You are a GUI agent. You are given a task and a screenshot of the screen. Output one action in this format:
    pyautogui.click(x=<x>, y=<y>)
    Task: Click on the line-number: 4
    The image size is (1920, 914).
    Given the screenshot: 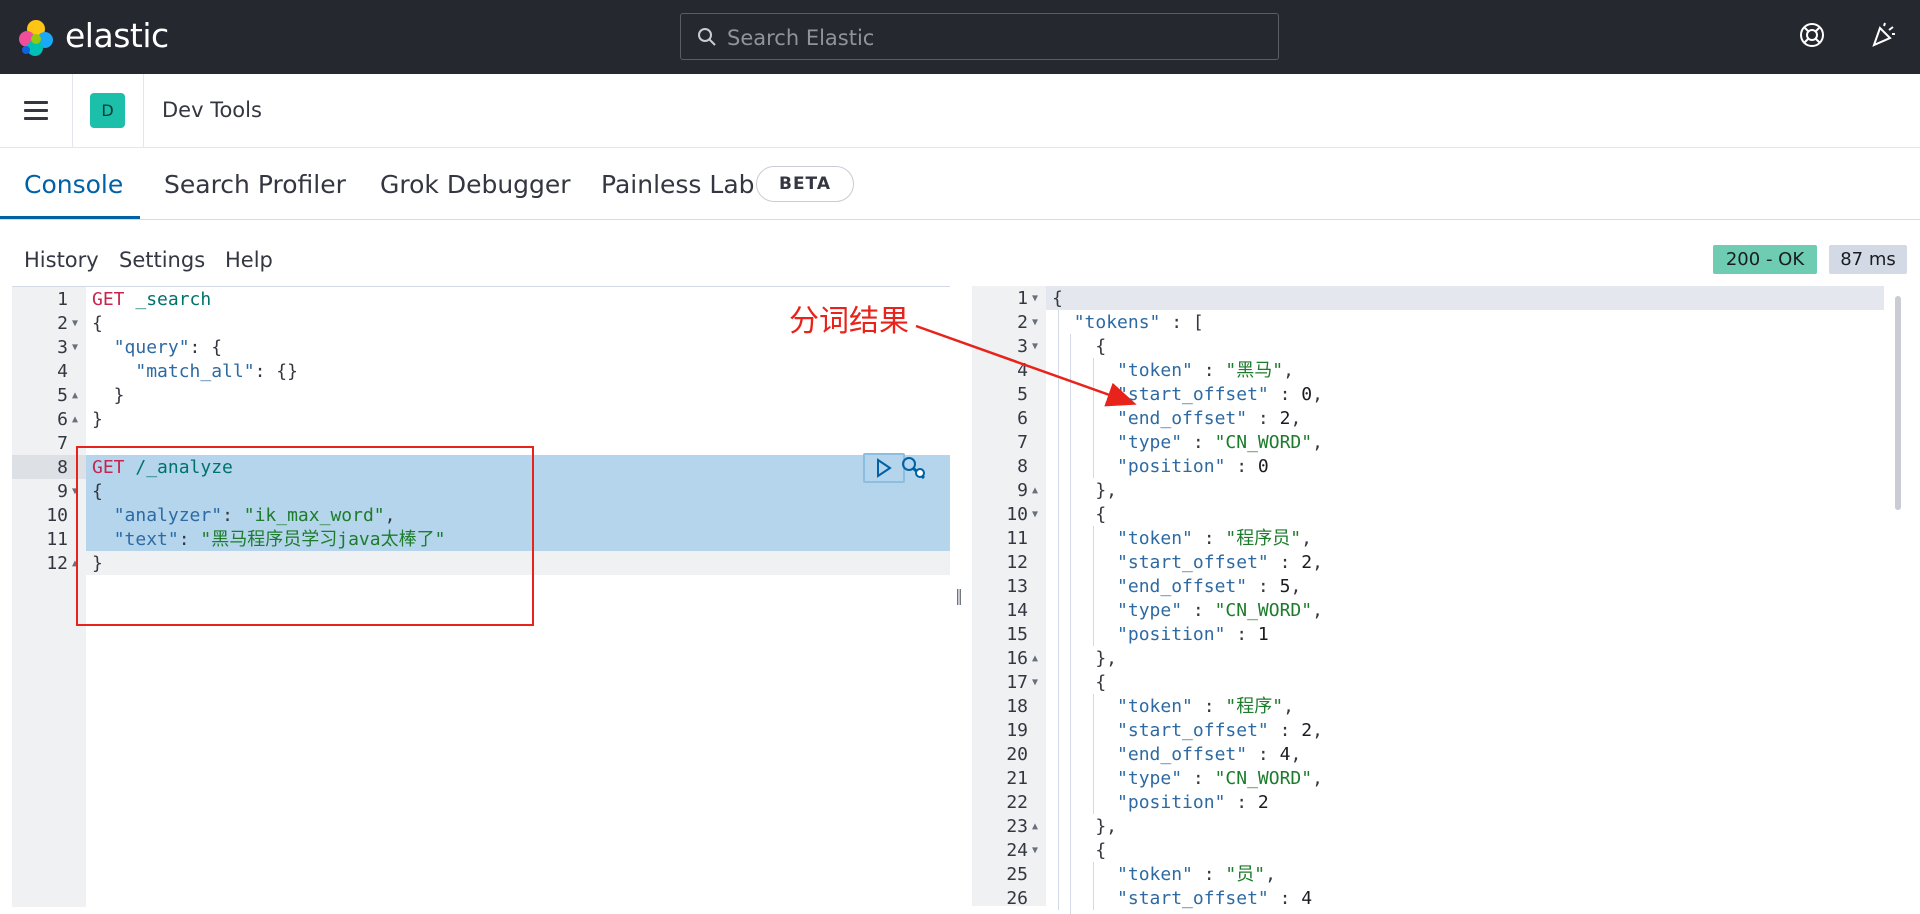 What is the action you would take?
    pyautogui.click(x=1022, y=370)
    